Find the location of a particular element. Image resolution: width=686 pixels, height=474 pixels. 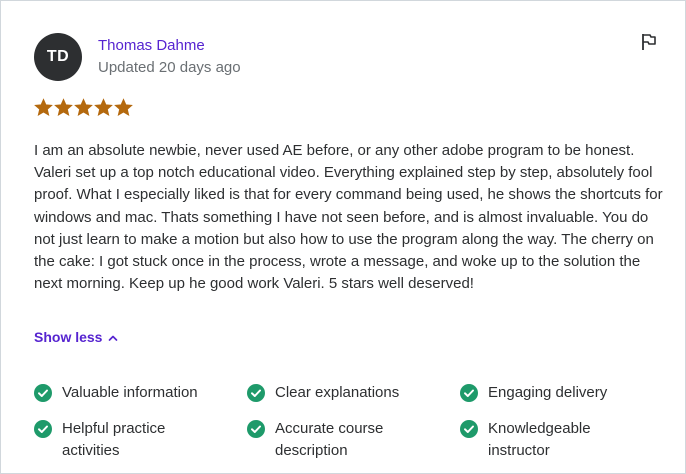

updated-timestamp: Updated 20 days ago is located at coordinates (169, 67).